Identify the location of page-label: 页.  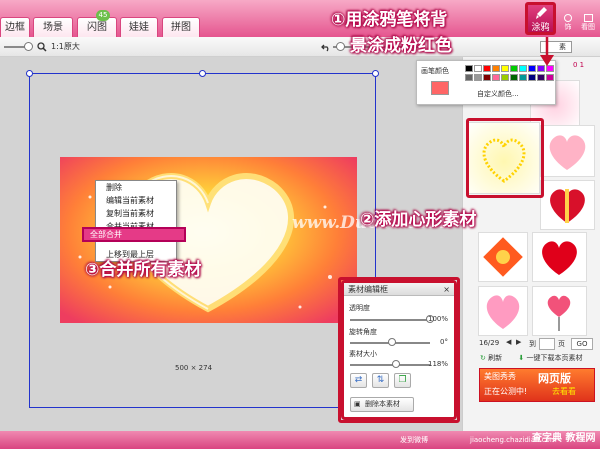
(561, 344).